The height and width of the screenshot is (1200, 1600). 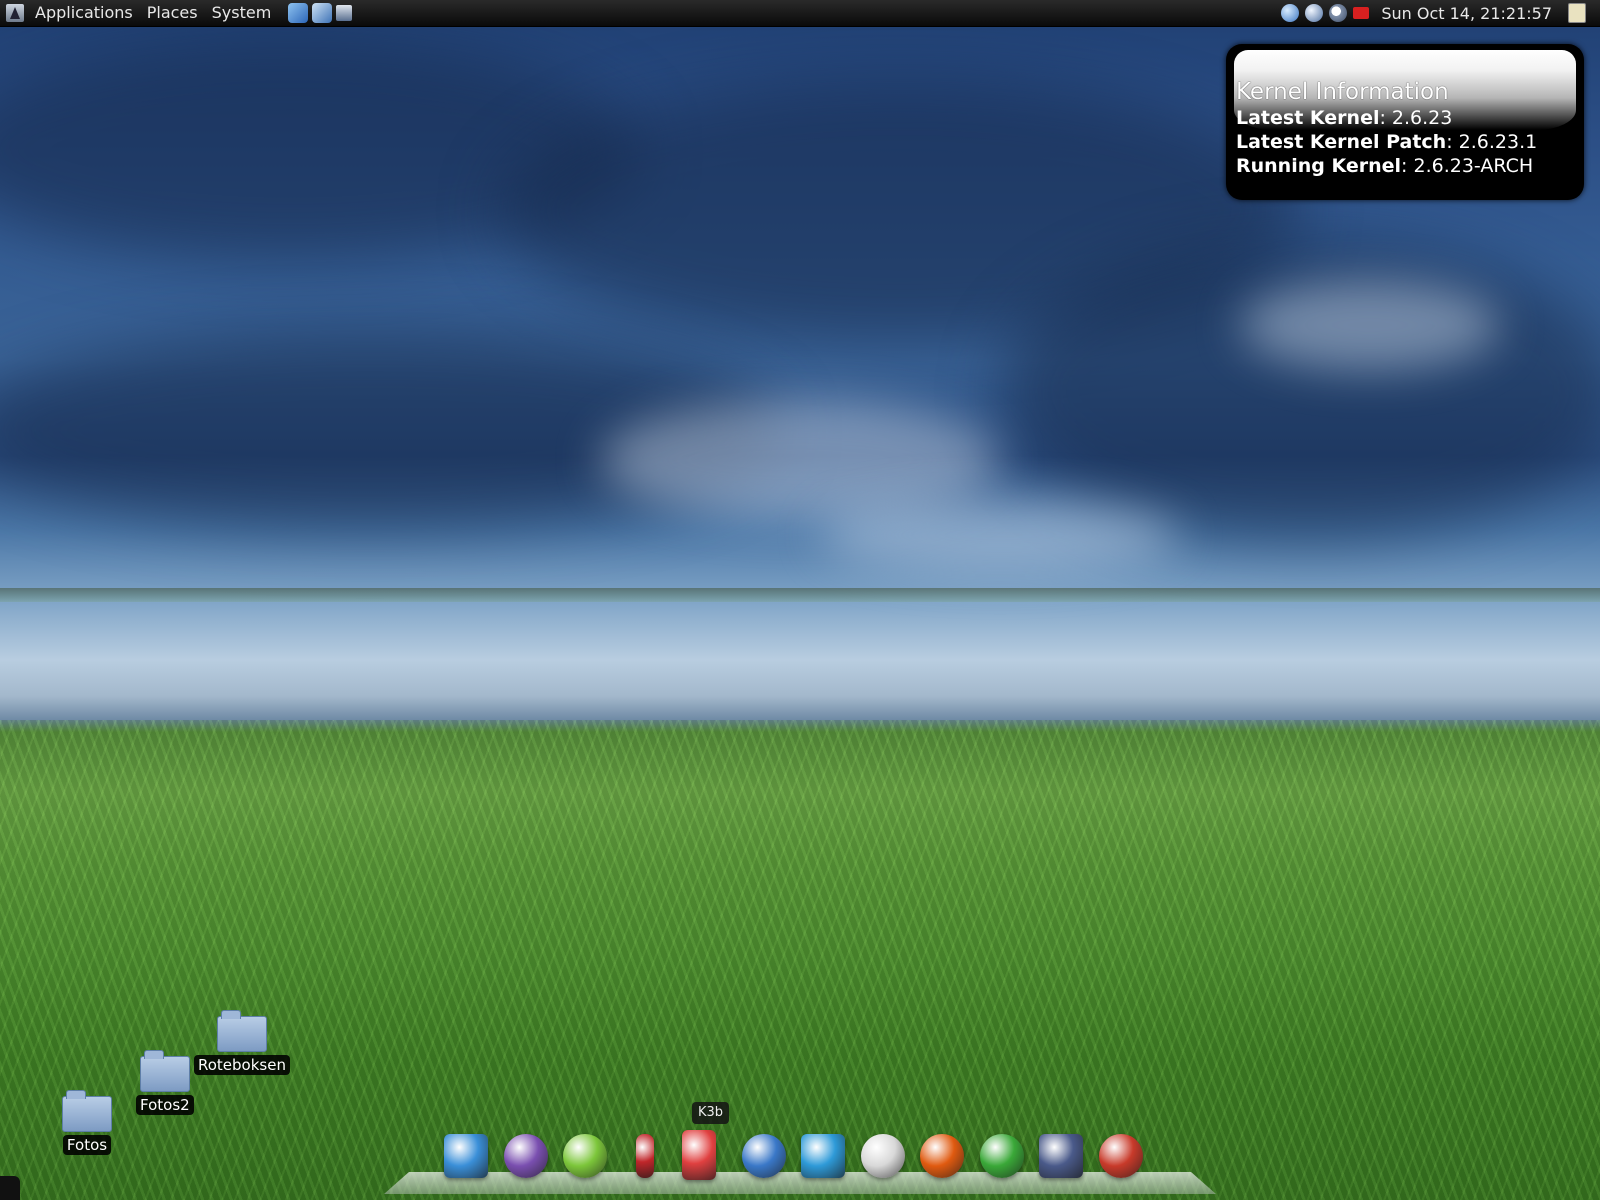 I want to click on menu-system: System, so click(x=242, y=13).